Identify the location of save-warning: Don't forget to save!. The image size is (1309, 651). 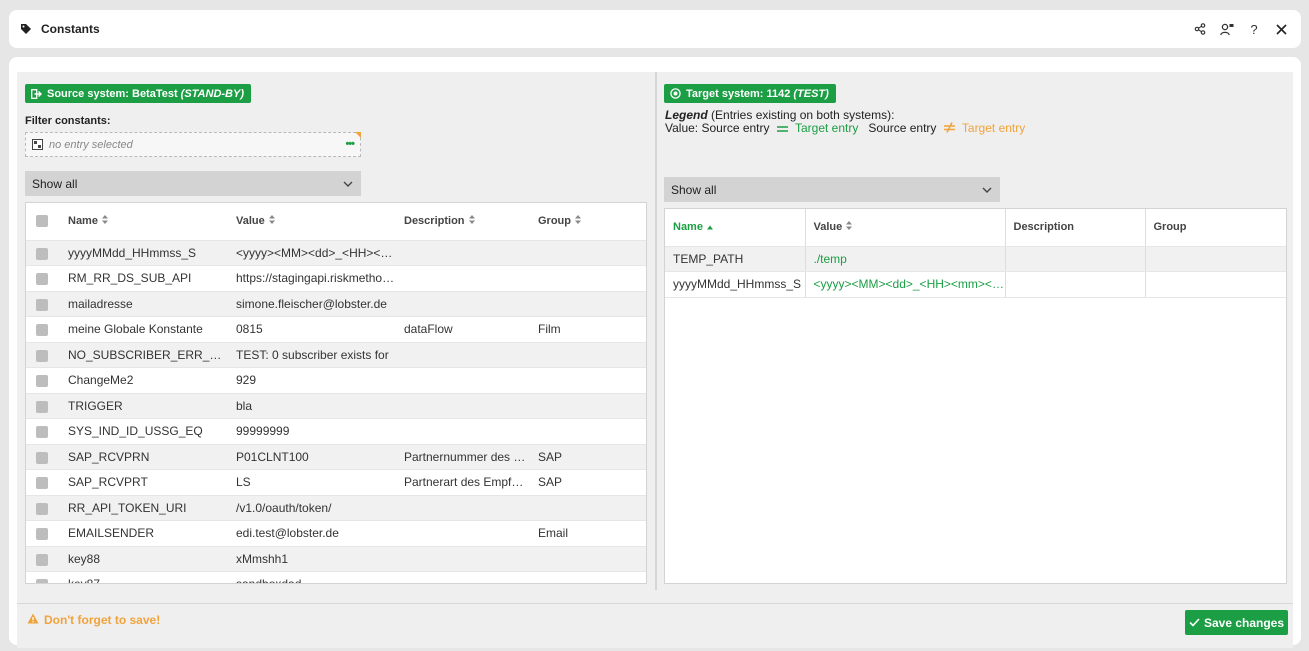
(93, 620).